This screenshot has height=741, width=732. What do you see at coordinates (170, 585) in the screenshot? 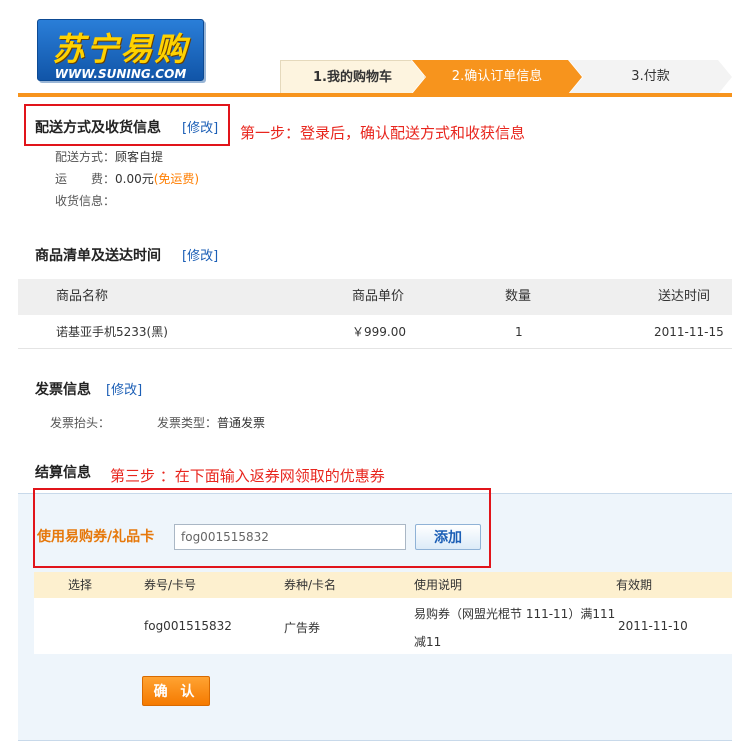
I see `column-header: 券号/卡号` at bounding box center [170, 585].